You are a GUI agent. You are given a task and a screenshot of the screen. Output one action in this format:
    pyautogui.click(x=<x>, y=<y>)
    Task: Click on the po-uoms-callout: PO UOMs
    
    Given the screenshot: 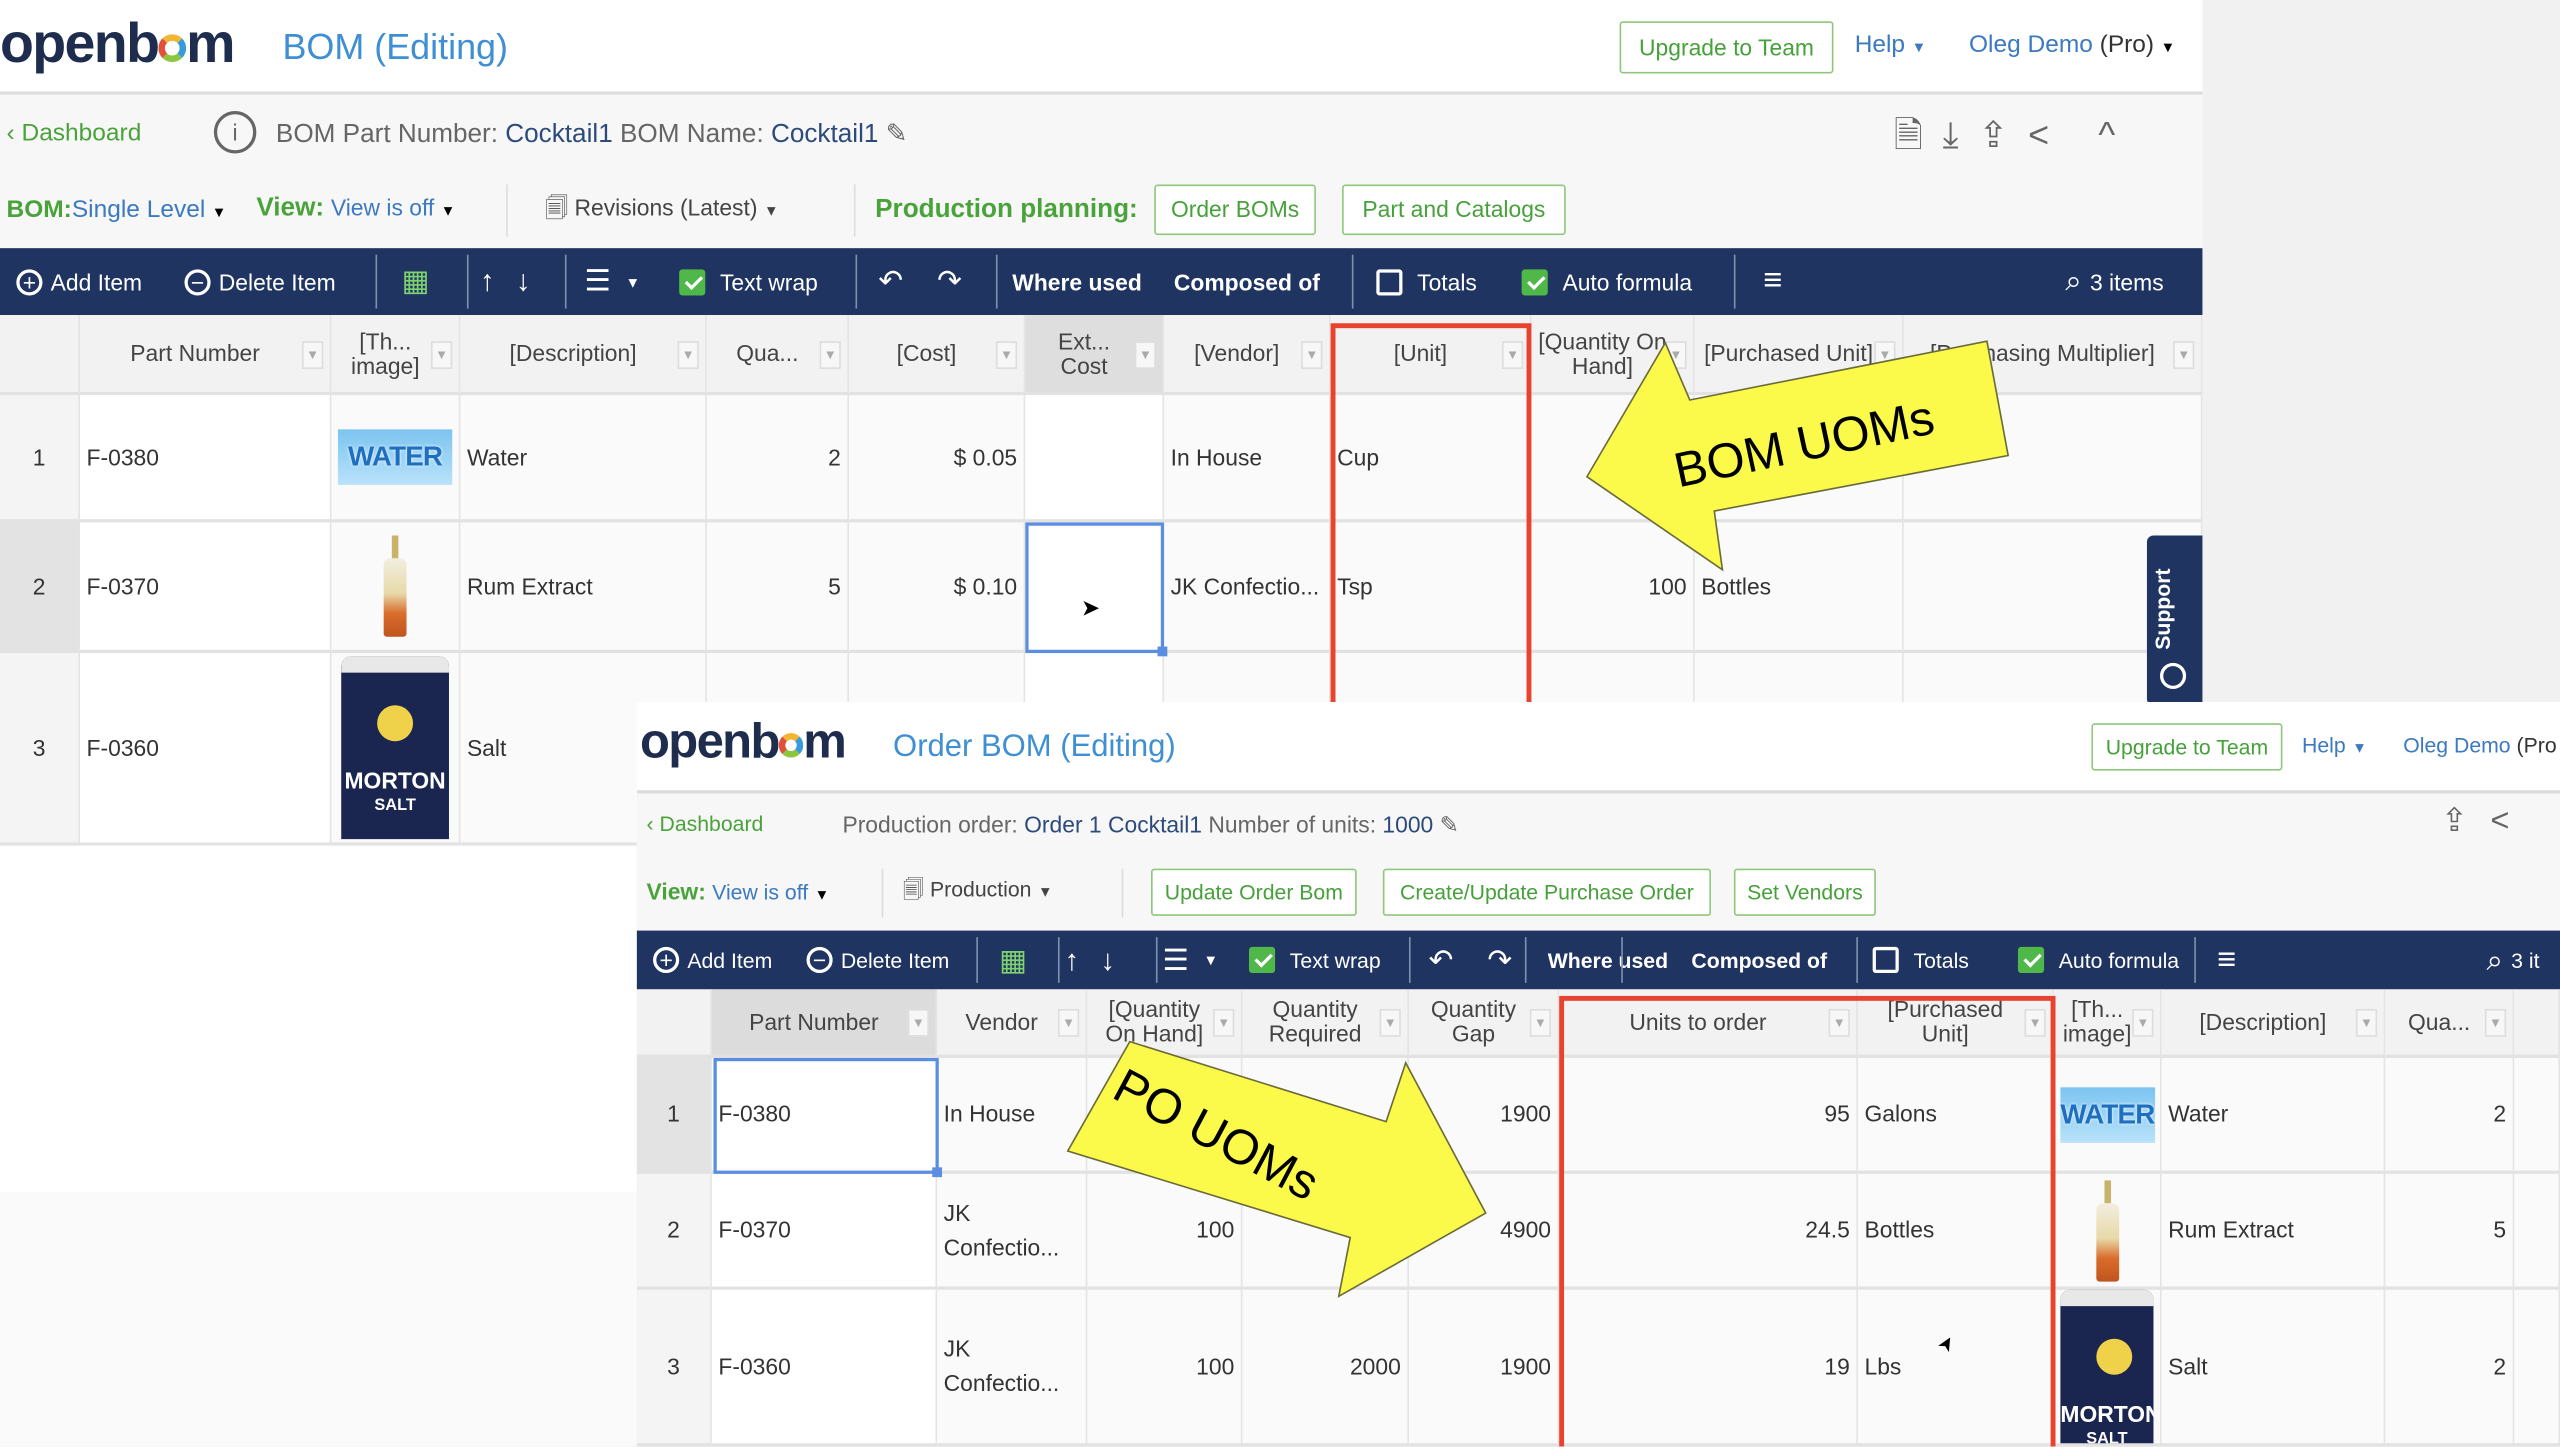 What is the action you would take?
    pyautogui.click(x=1276, y=1169)
    